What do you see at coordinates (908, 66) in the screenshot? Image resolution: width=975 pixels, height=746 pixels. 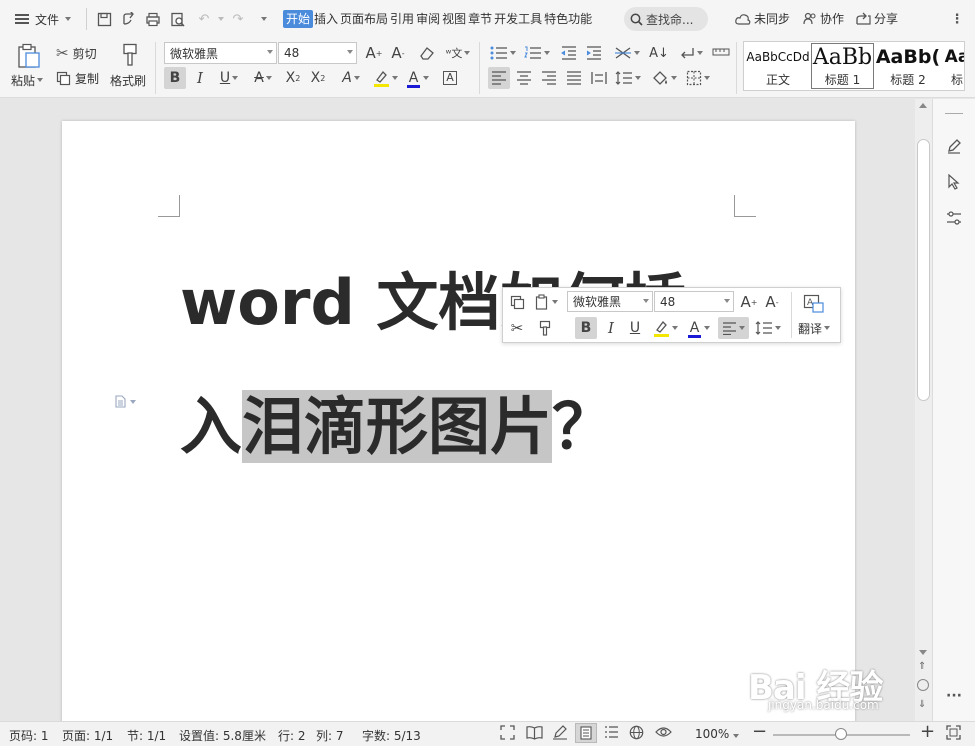 I see `style-heading-2: AaBb( 标题 2` at bounding box center [908, 66].